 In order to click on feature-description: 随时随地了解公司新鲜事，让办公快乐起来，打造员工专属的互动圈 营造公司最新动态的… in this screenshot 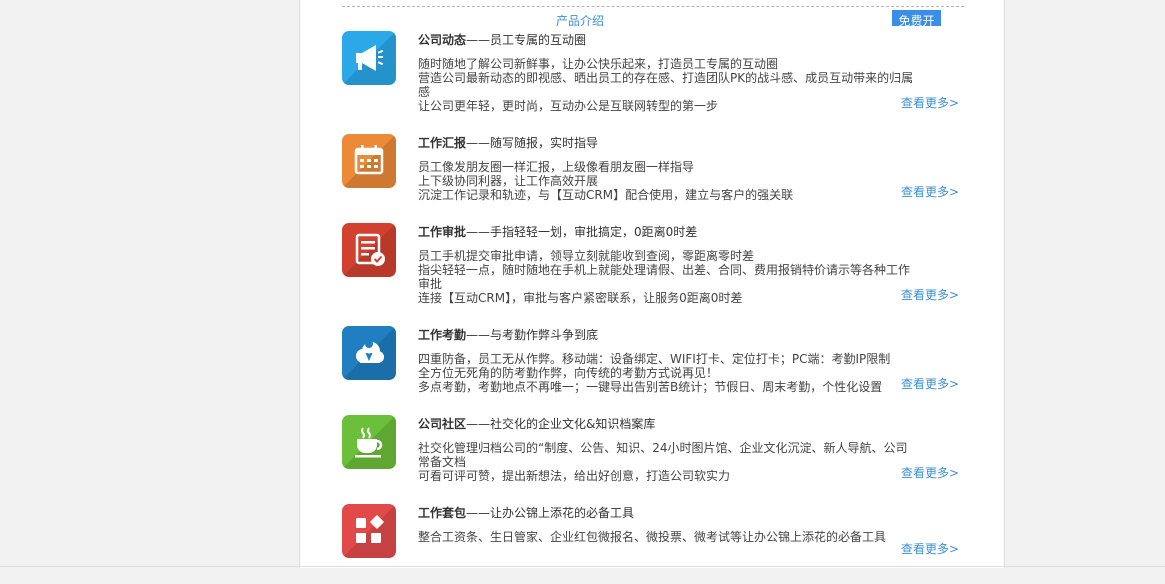, I will do `click(666, 85)`.